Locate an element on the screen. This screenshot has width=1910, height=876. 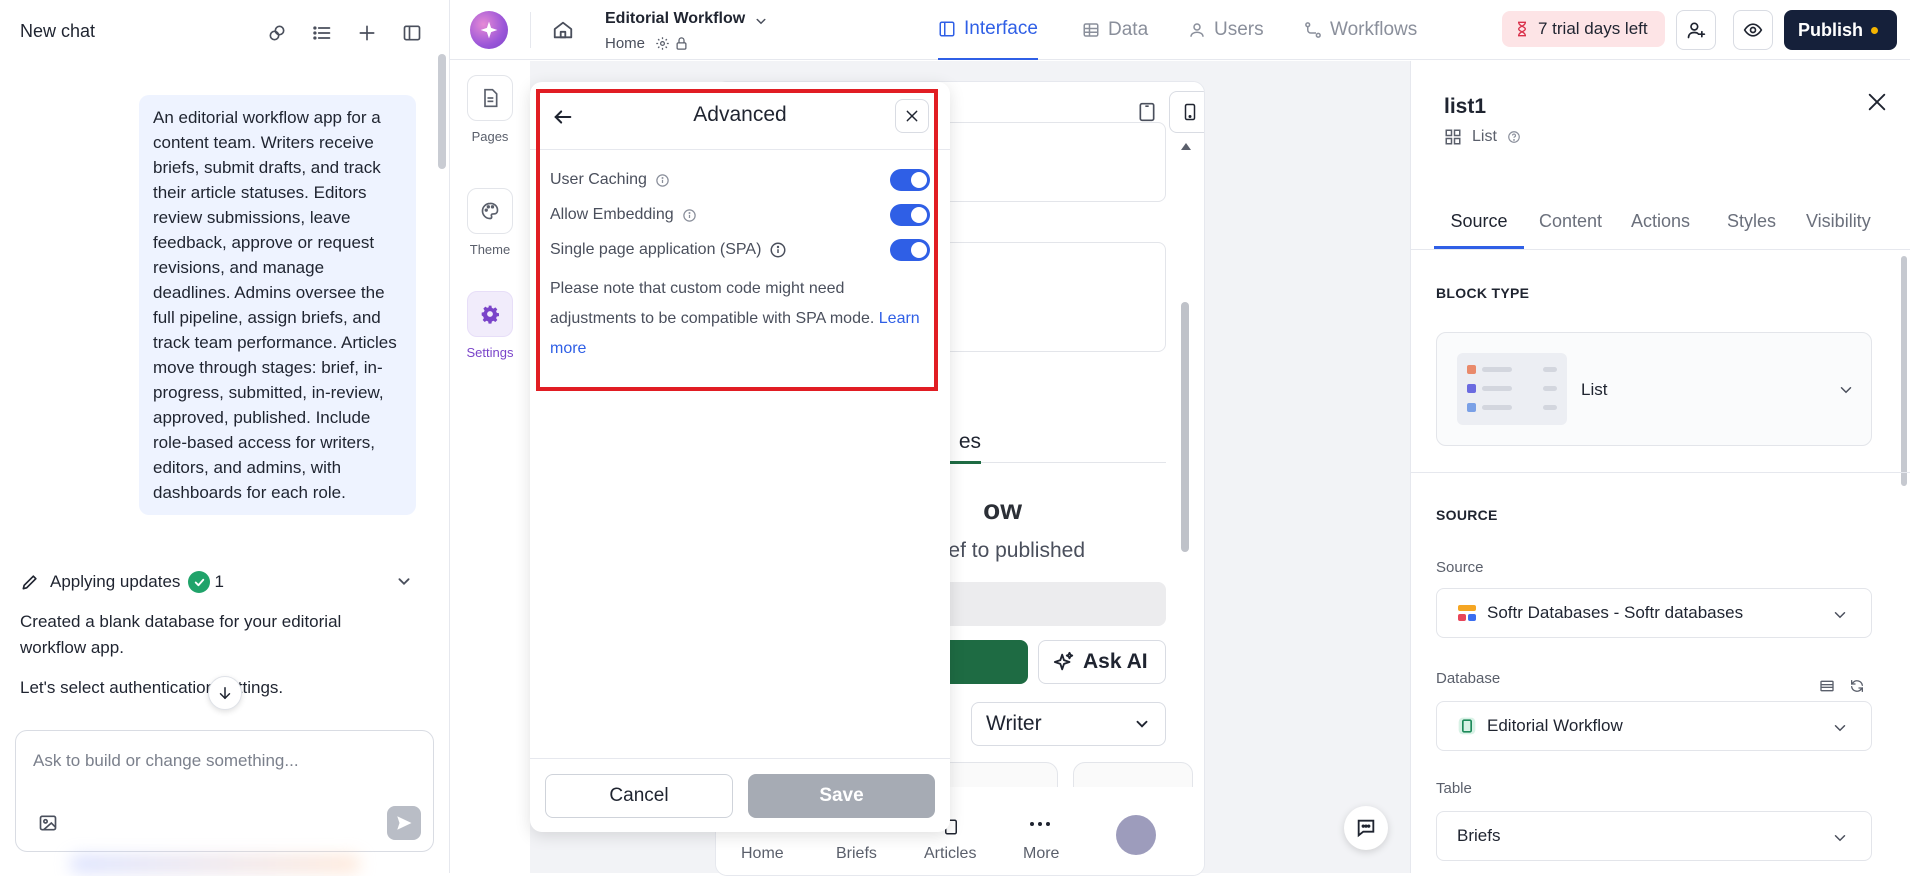
chat-title: New chat is located at coordinates (58, 31).